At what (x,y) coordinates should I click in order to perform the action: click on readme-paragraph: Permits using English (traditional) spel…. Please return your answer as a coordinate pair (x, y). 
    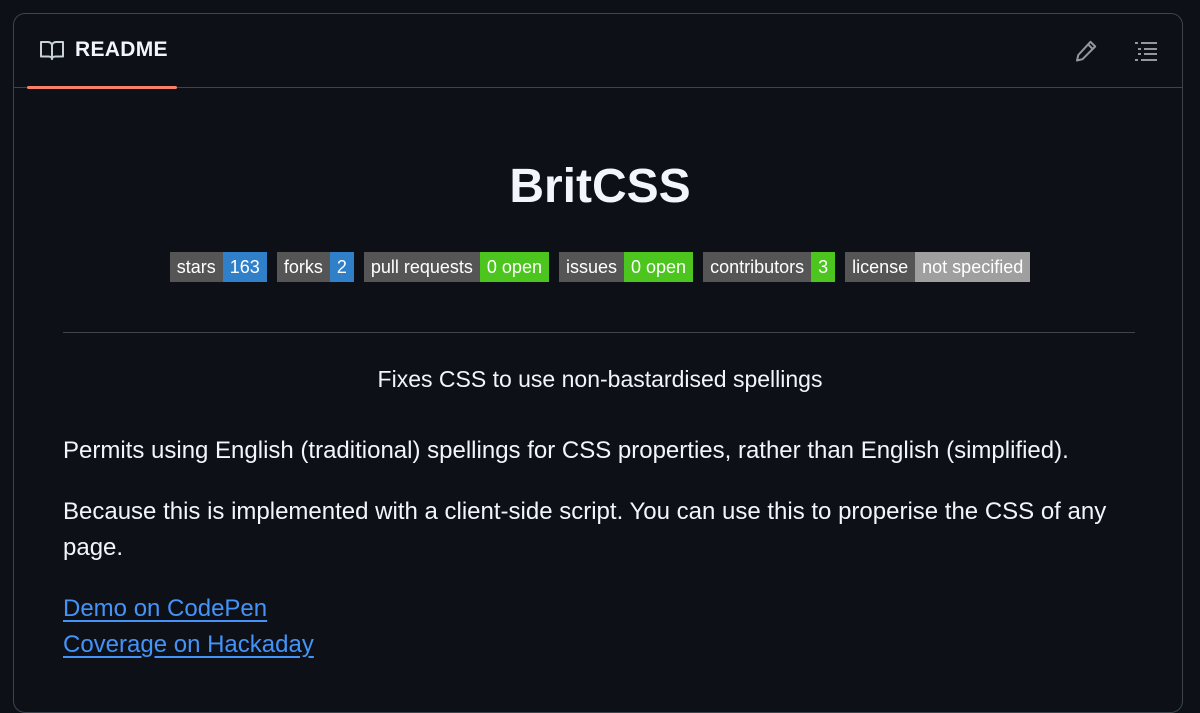
    Looking at the image, I should click on (566, 450).